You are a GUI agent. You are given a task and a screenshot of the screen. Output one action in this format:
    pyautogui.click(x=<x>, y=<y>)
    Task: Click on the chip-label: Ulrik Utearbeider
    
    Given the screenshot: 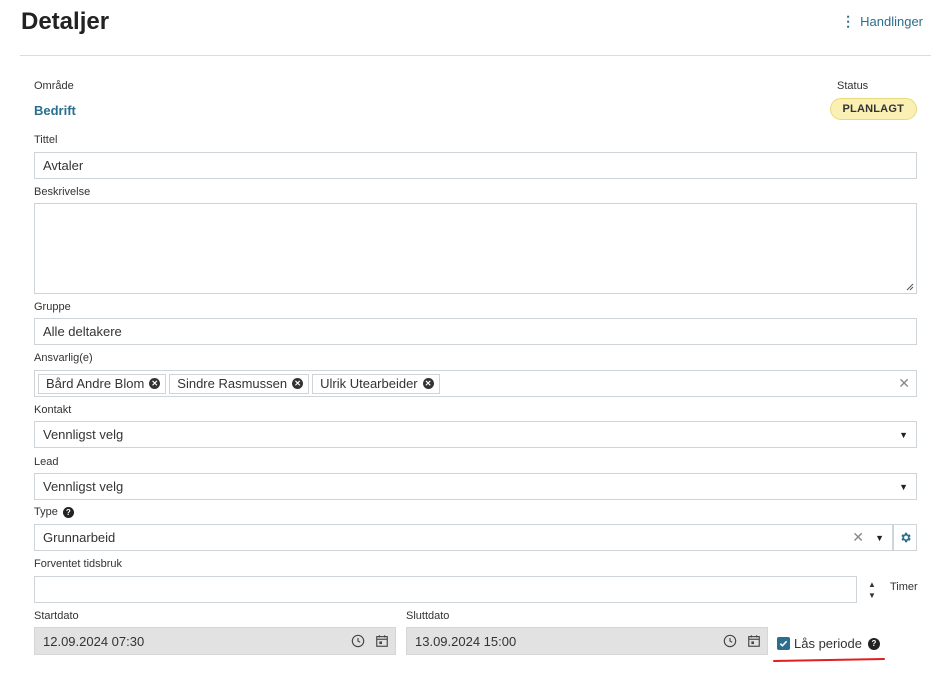 What is the action you would take?
    pyautogui.click(x=369, y=383)
    